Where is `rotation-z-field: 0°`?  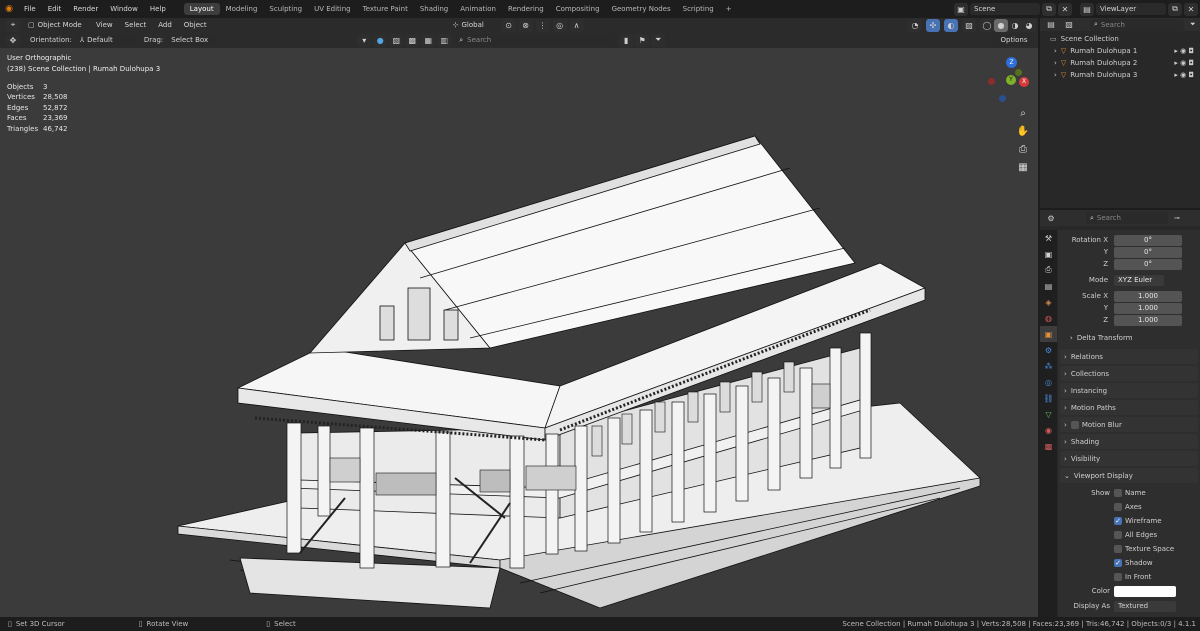
rotation-z-field: 0° is located at coordinates (1148, 264).